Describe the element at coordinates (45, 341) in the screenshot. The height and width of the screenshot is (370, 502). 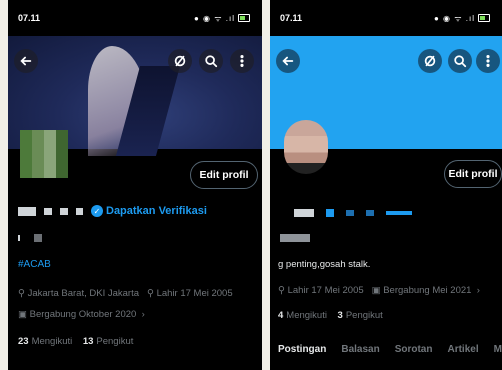
I see `following-link: 23 Mengikuti` at that location.